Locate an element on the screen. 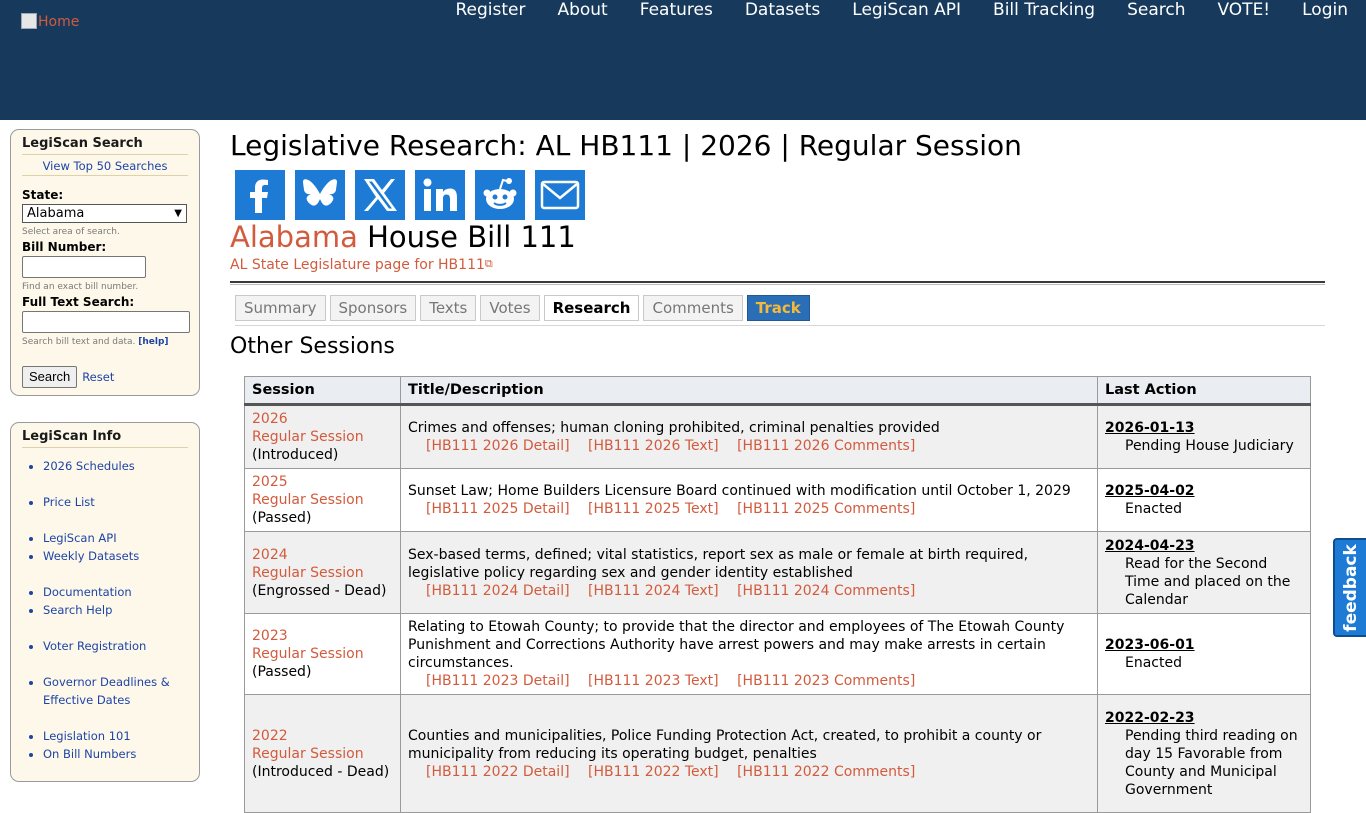 Image resolution: width=1366 pixels, height=813 pixels. detail-link: [HB111 2023 Detail] is located at coordinates (498, 681).